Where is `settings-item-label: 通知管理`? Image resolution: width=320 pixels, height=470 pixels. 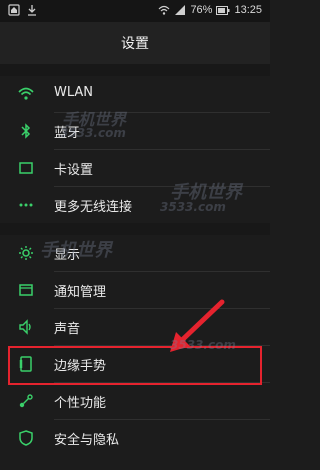
settings-item-label: 通知管理 is located at coordinates (80, 292).